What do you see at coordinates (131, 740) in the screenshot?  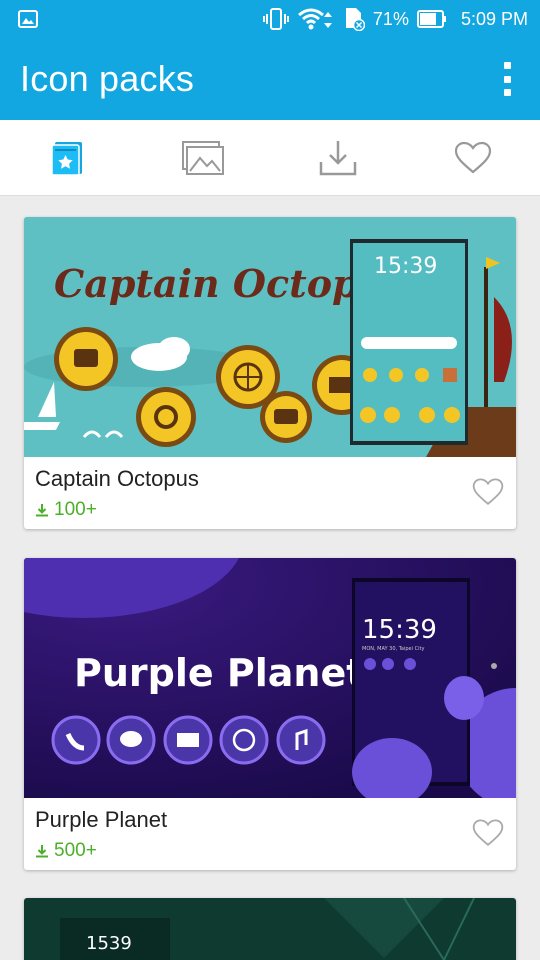 I see `chat-bubble-icon` at bounding box center [131, 740].